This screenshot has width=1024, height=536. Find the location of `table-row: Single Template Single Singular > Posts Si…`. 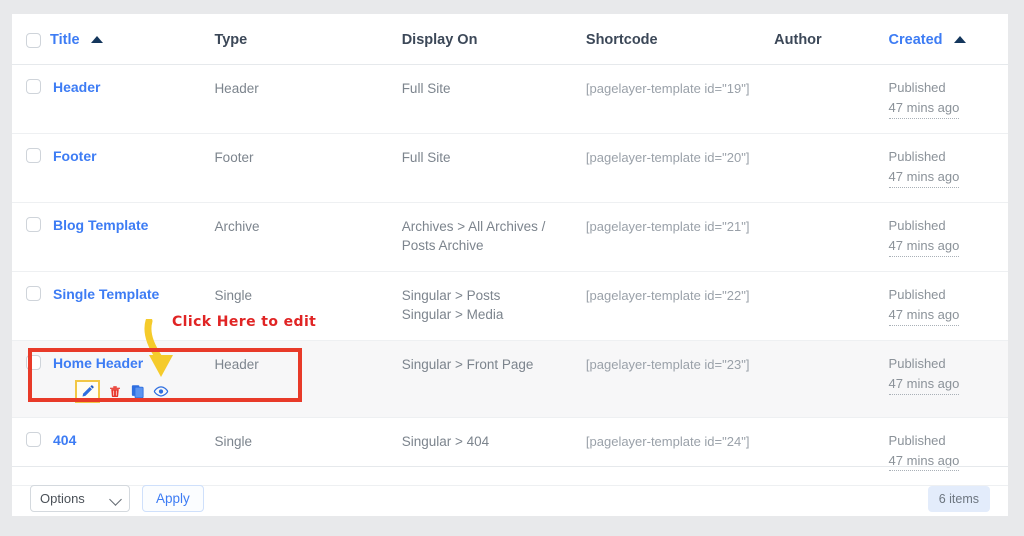

table-row: Single Template Single Singular > Posts Si… is located at coordinates (510, 306).